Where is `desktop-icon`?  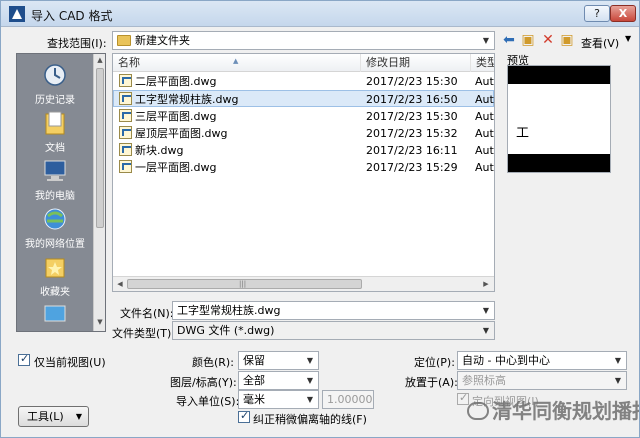
desktop-icon is located at coordinates (55, 313).